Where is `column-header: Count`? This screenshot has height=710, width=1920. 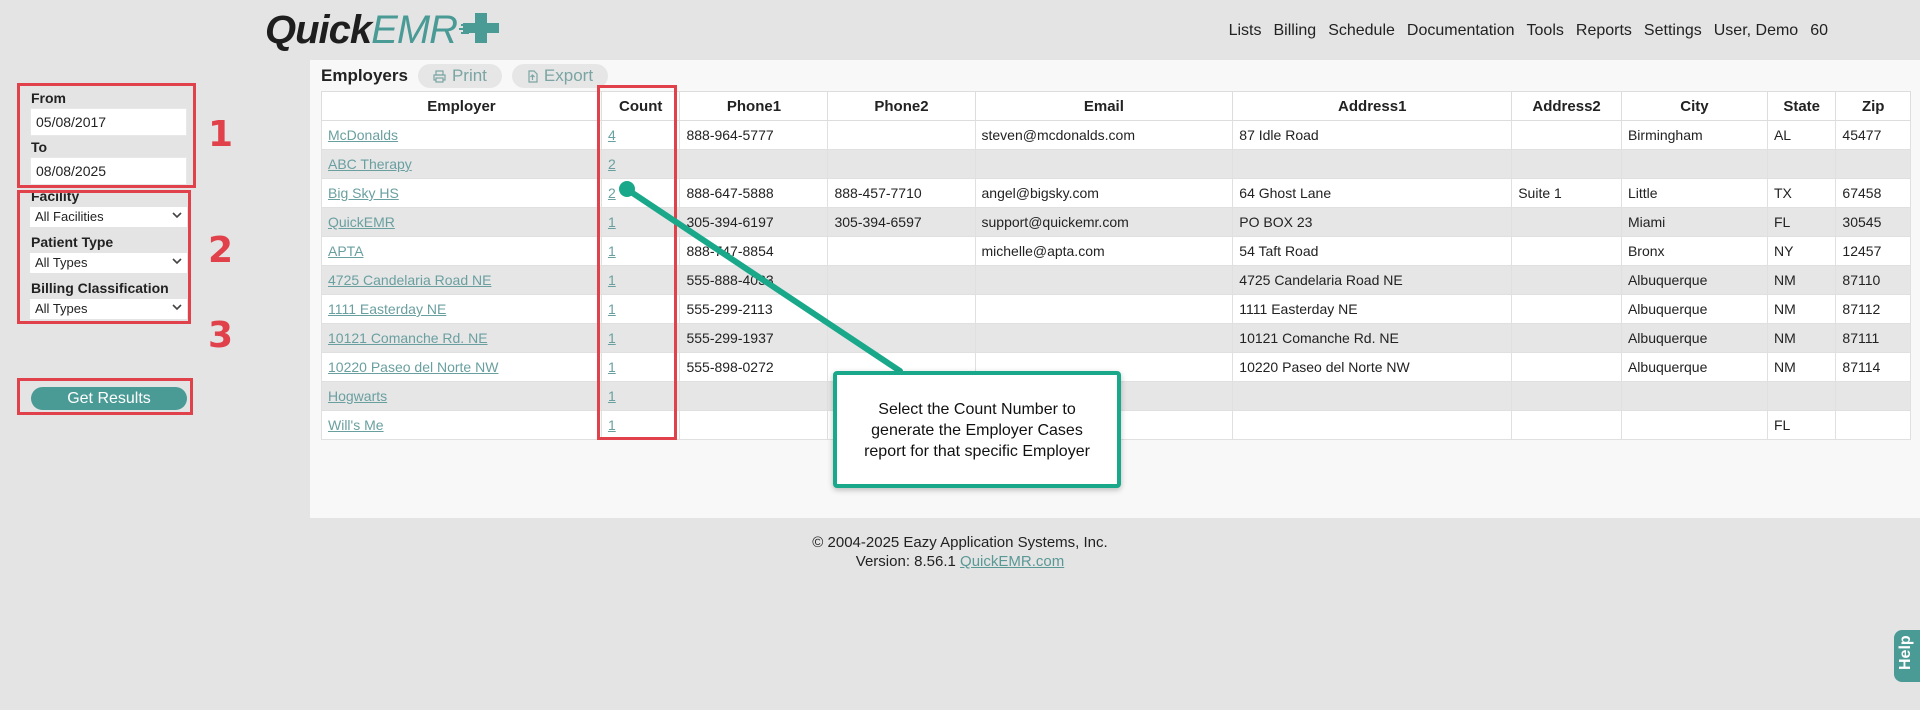 column-header: Count is located at coordinates (640, 106).